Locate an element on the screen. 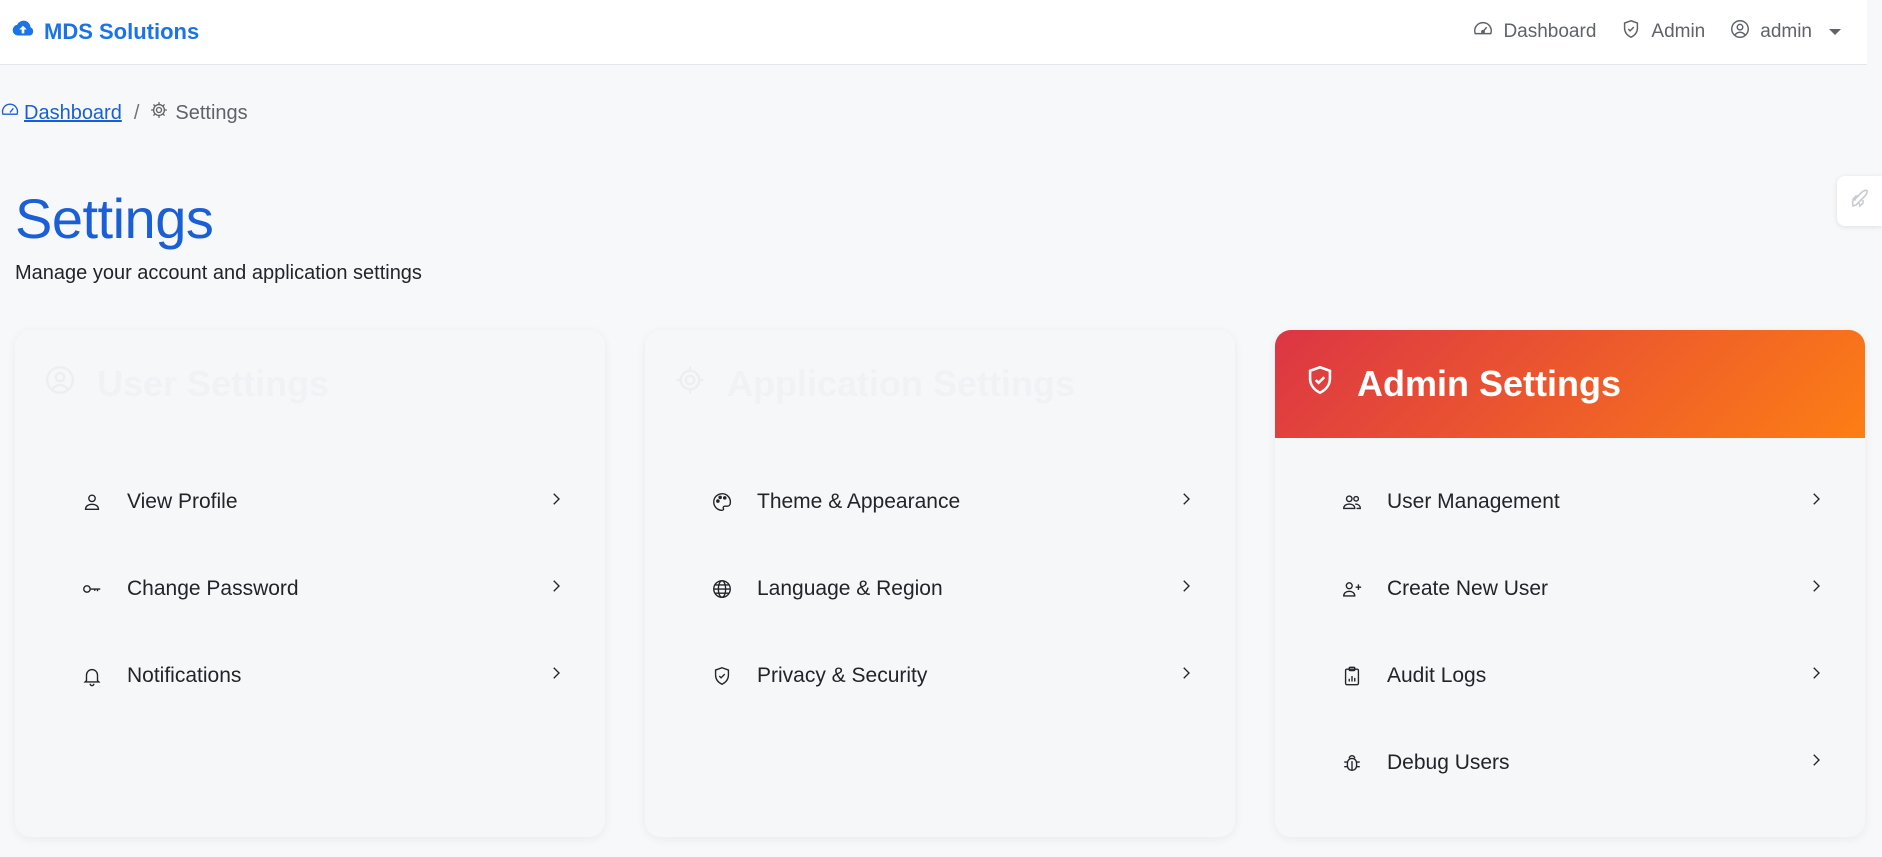 This screenshot has width=1882, height=857. breadcrumb-current: Settings is located at coordinates (198, 113).